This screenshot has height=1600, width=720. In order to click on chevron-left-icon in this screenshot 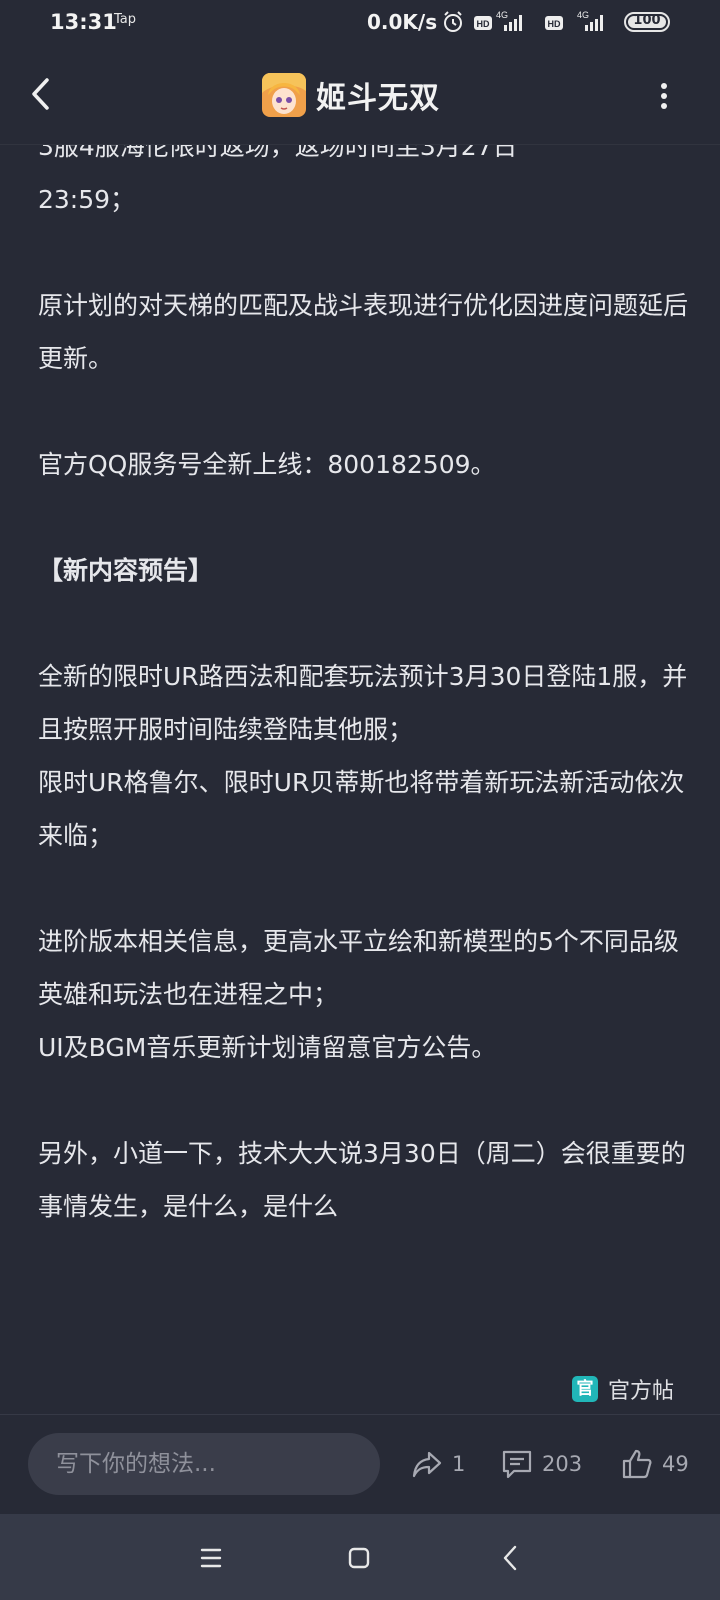, I will do `click(40, 94)`.